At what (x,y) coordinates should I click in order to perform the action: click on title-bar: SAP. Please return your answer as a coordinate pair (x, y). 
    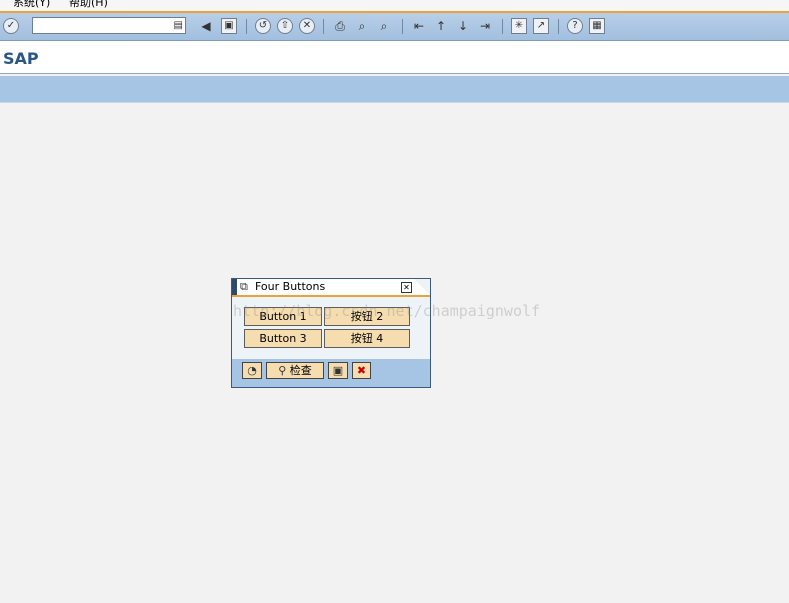
    Looking at the image, I should click on (394, 57).